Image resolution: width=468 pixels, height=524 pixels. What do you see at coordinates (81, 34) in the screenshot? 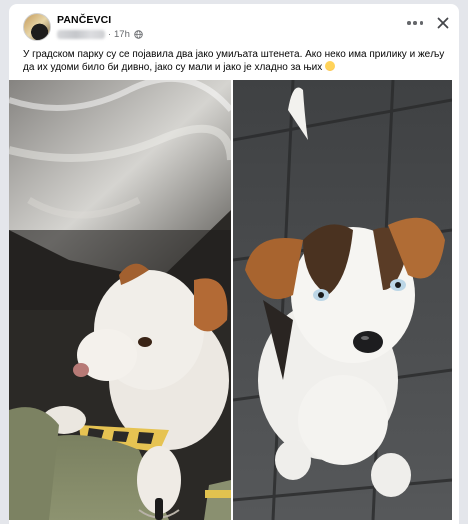
I see `blurred-author-name` at bounding box center [81, 34].